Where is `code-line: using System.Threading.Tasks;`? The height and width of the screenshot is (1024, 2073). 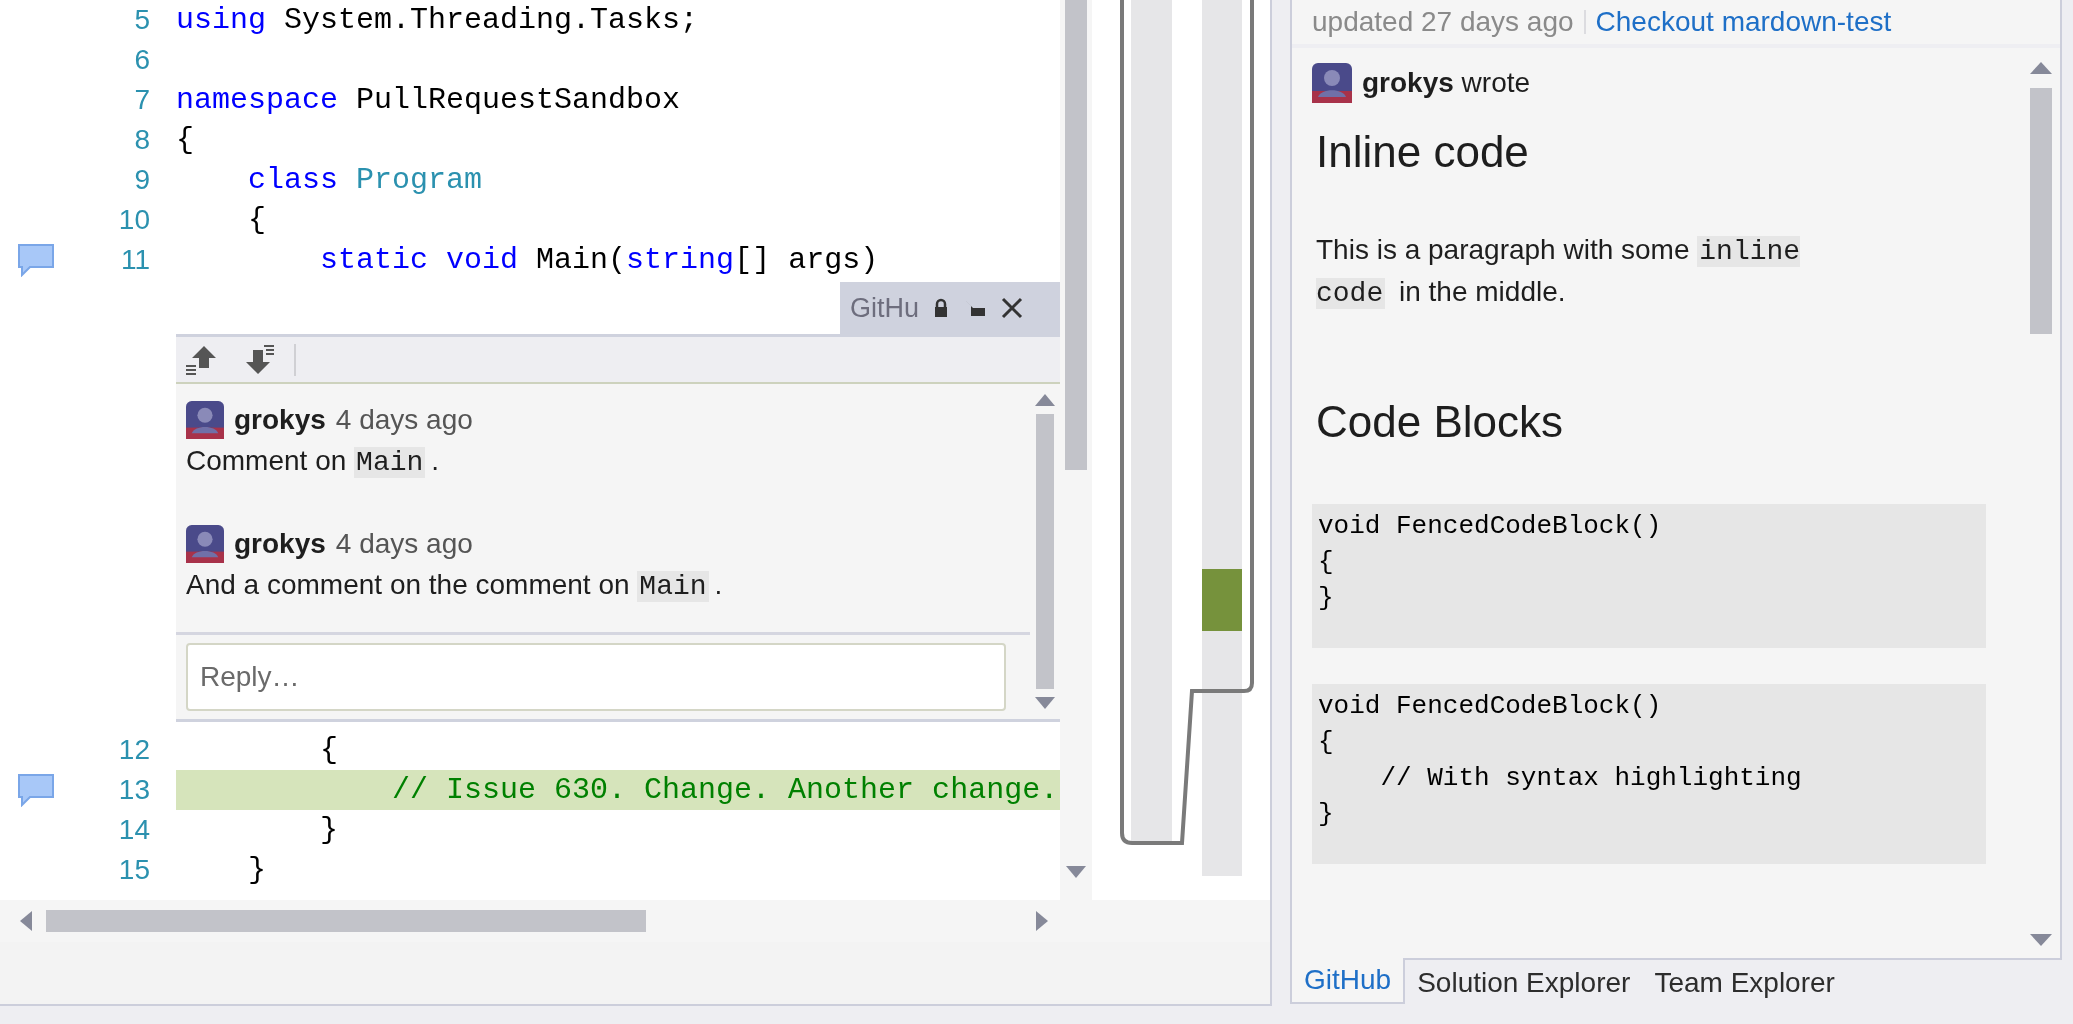
code-line: using System.Threading.Tasks; is located at coordinates (438, 20).